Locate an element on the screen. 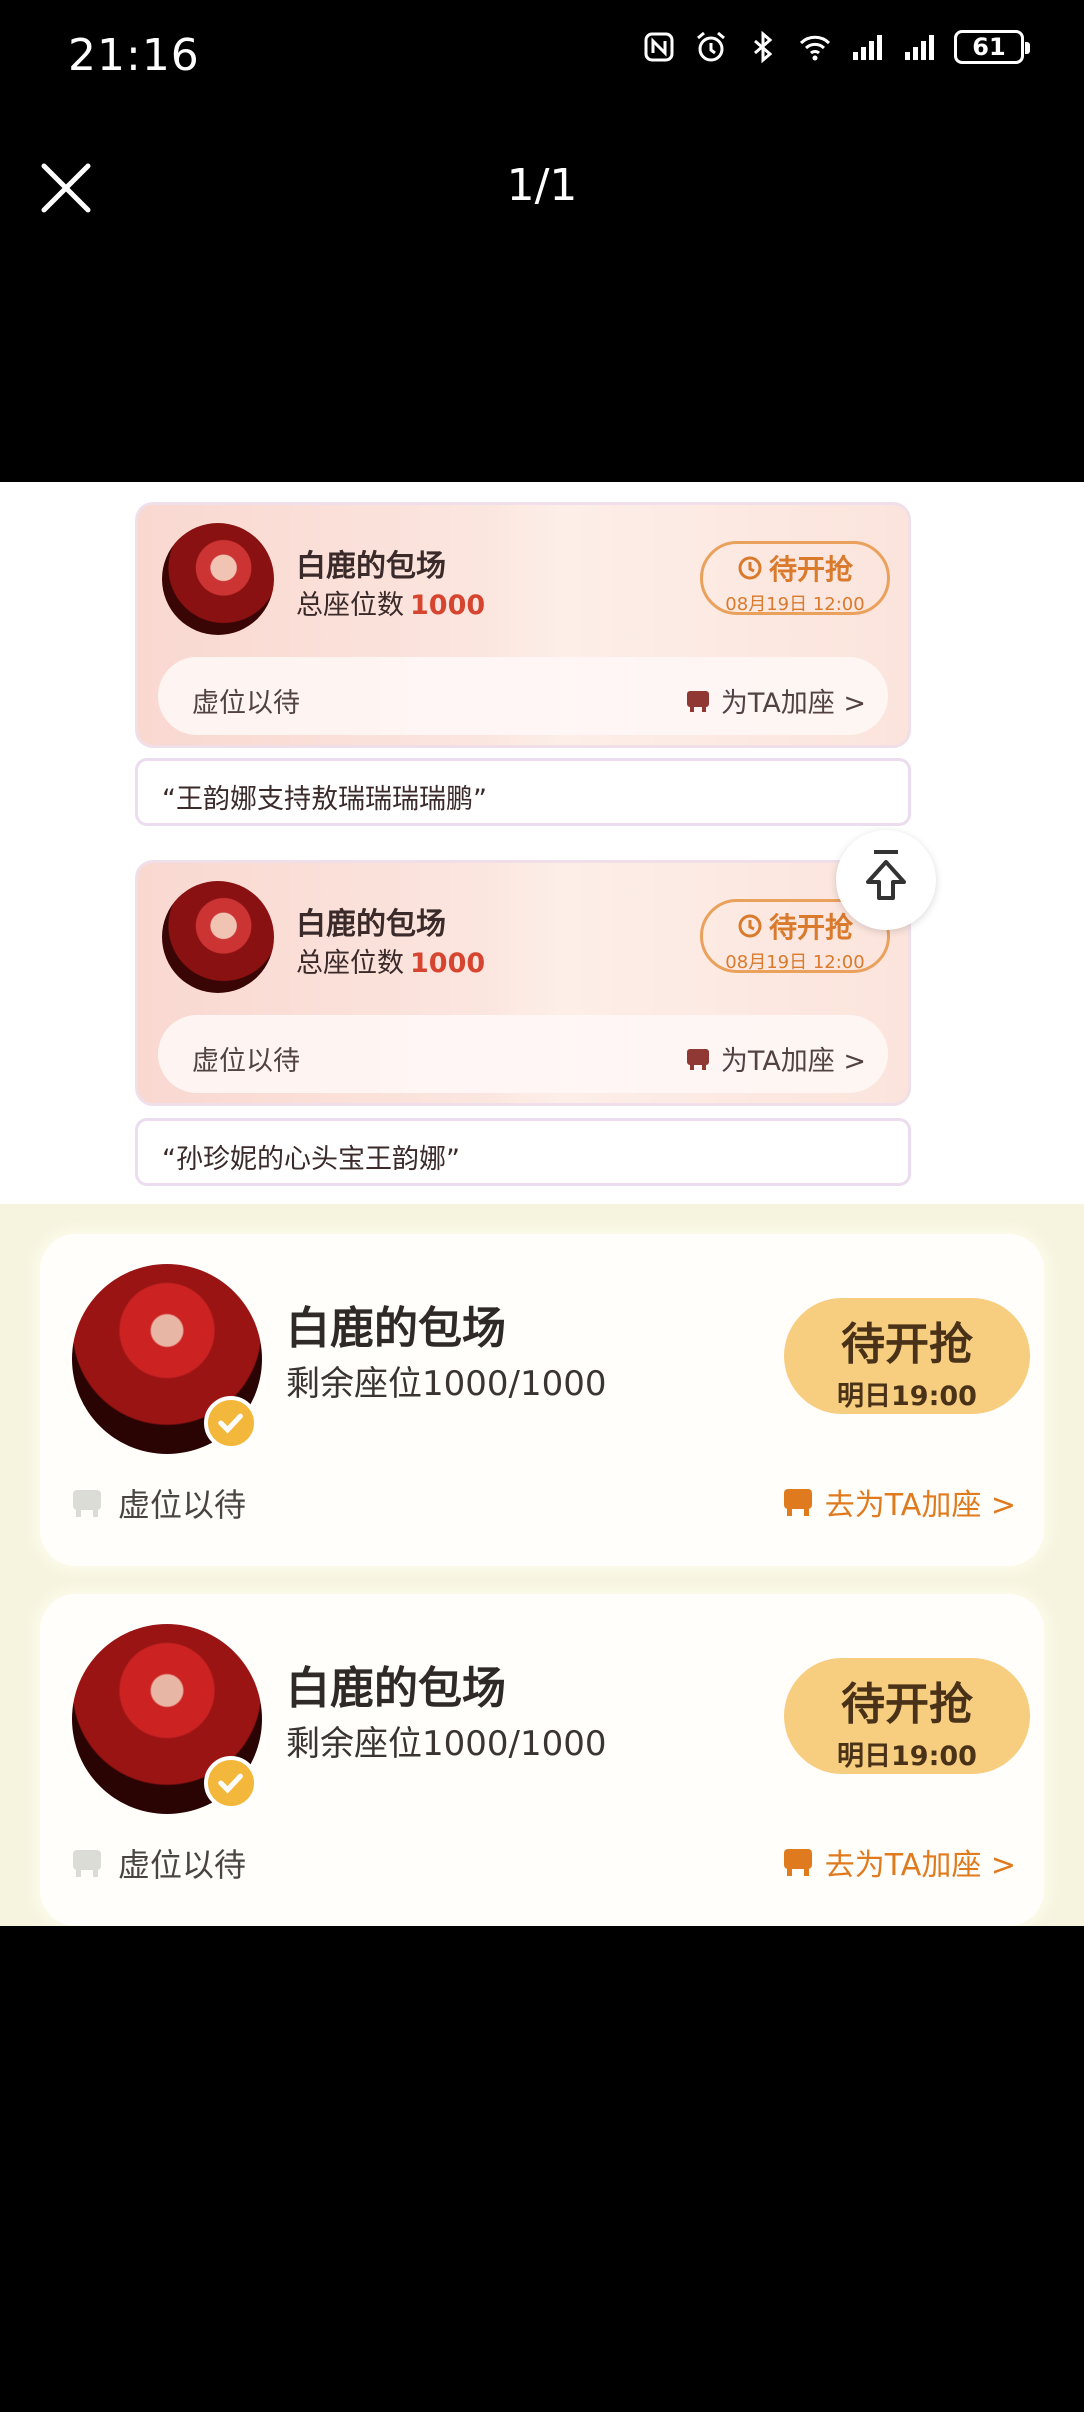  wifi-icon is located at coordinates (815, 48).